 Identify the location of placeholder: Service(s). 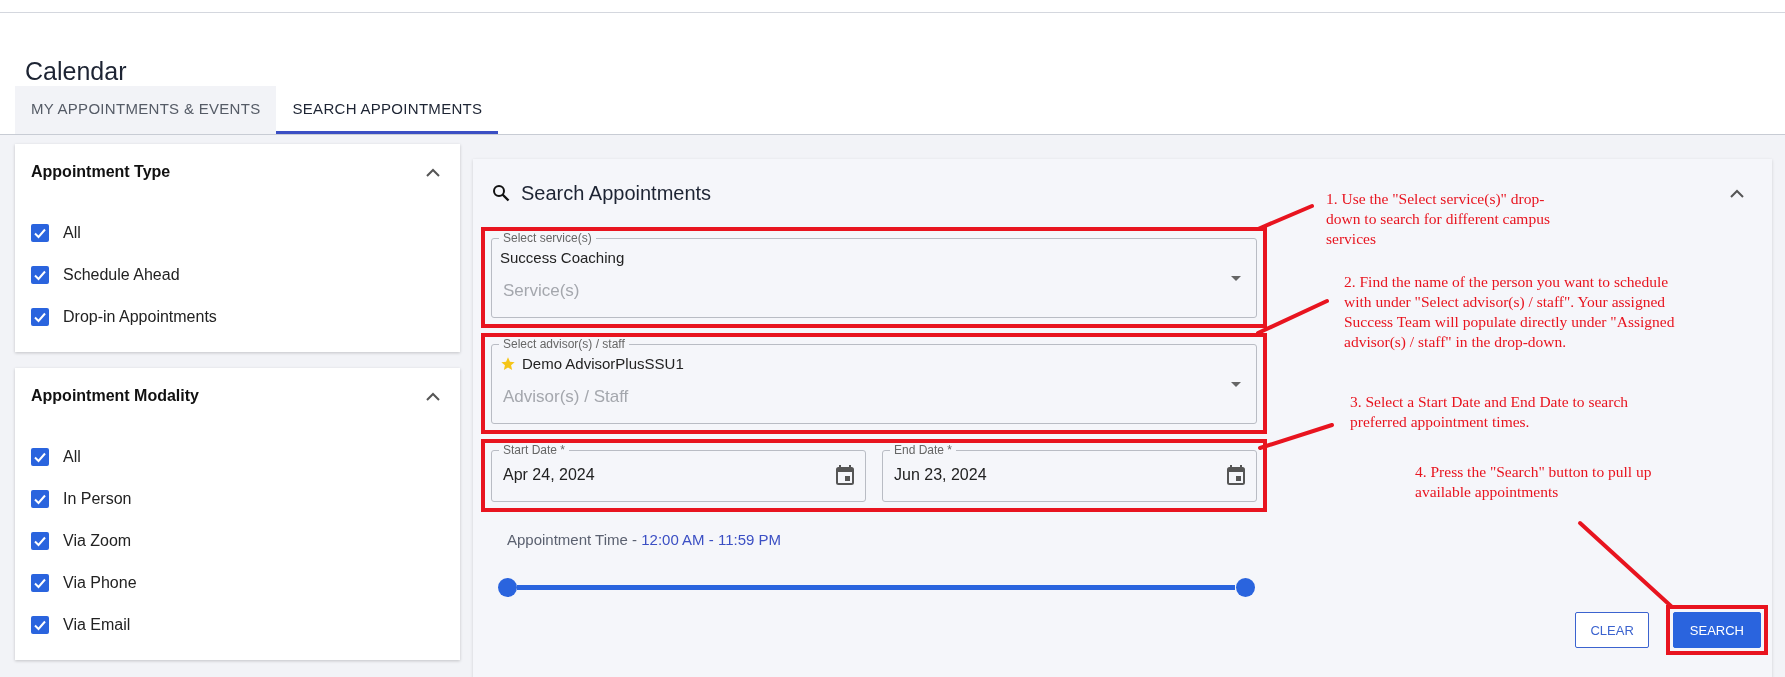
(541, 291).